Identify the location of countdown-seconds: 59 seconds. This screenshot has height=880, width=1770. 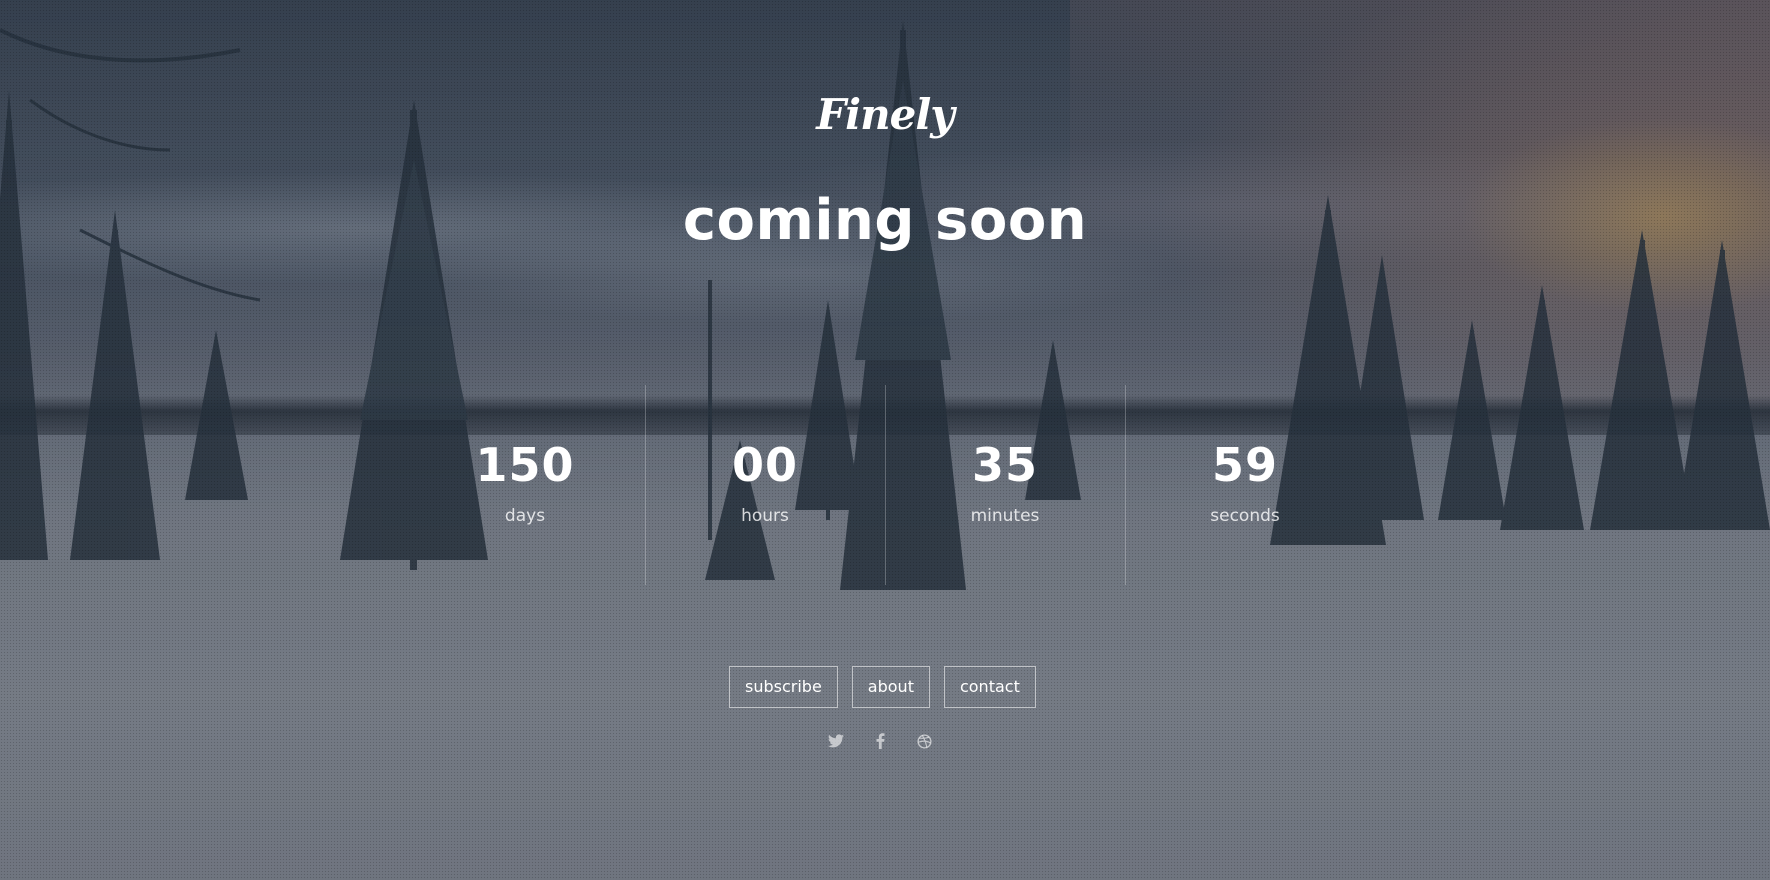
(1245, 485).